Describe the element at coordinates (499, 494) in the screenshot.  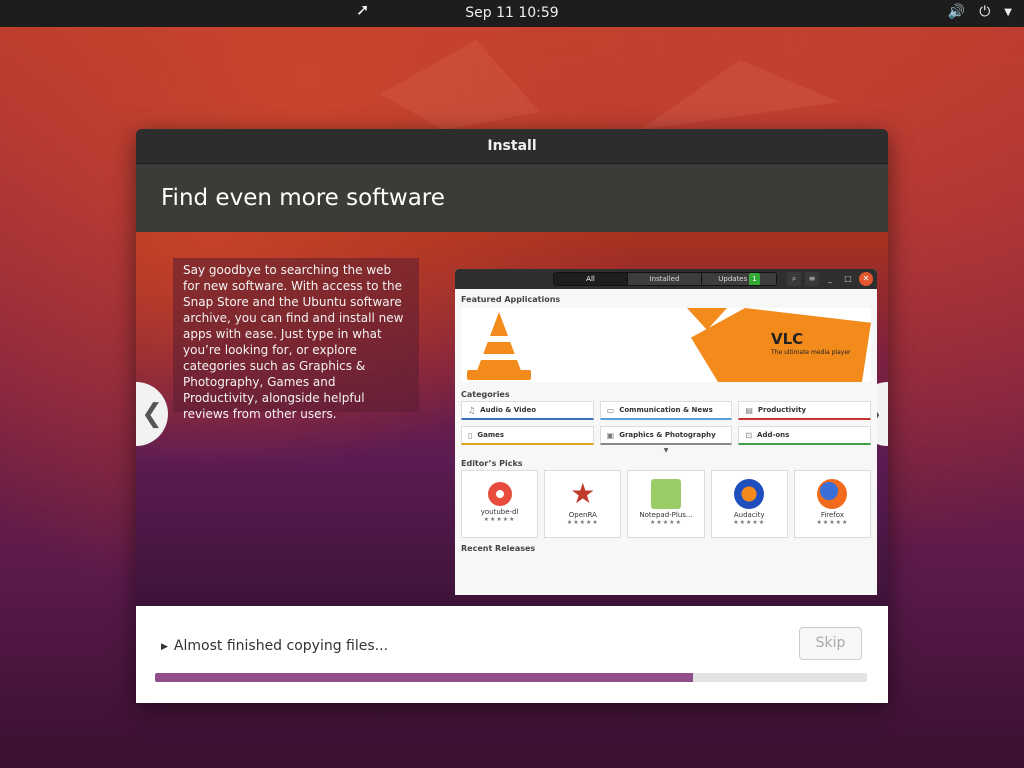
I see `youtube-dl-icon` at that location.